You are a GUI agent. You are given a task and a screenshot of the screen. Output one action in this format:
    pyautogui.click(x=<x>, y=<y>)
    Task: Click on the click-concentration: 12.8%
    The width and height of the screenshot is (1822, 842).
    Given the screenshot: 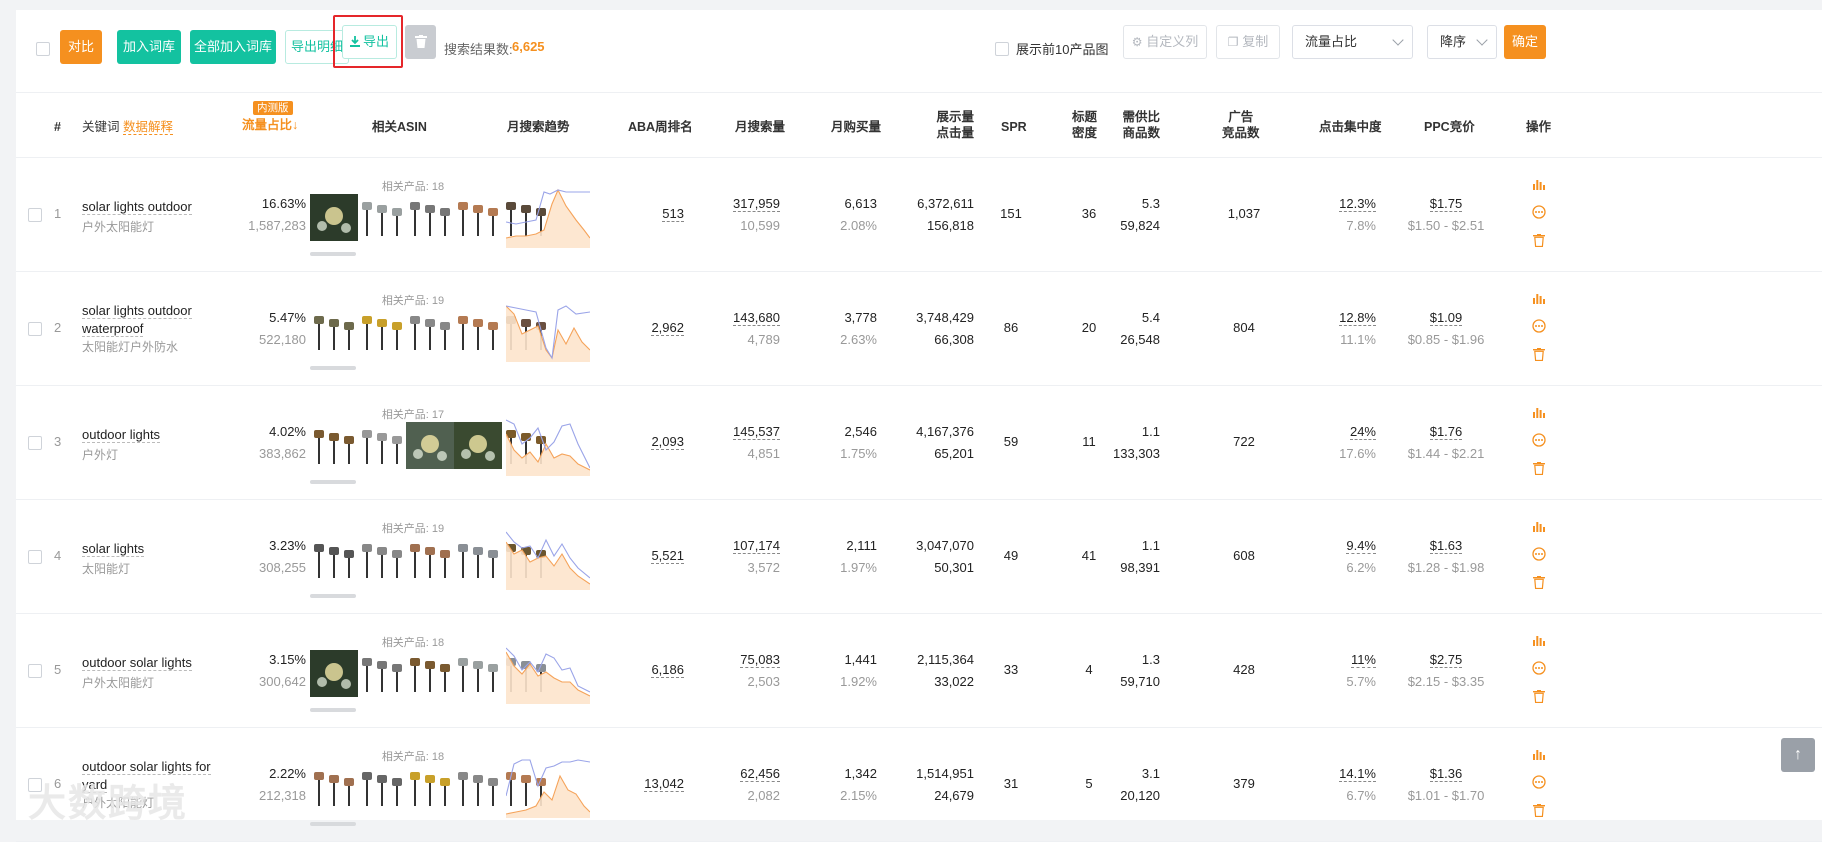 What is the action you would take?
    pyautogui.click(x=1357, y=318)
    